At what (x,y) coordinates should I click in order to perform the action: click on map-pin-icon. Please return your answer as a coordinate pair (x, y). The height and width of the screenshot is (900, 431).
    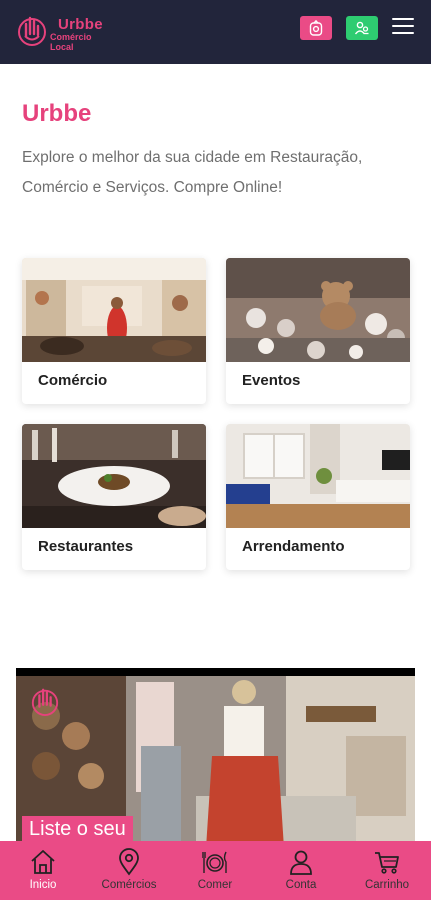
    Looking at the image, I should click on (129, 862).